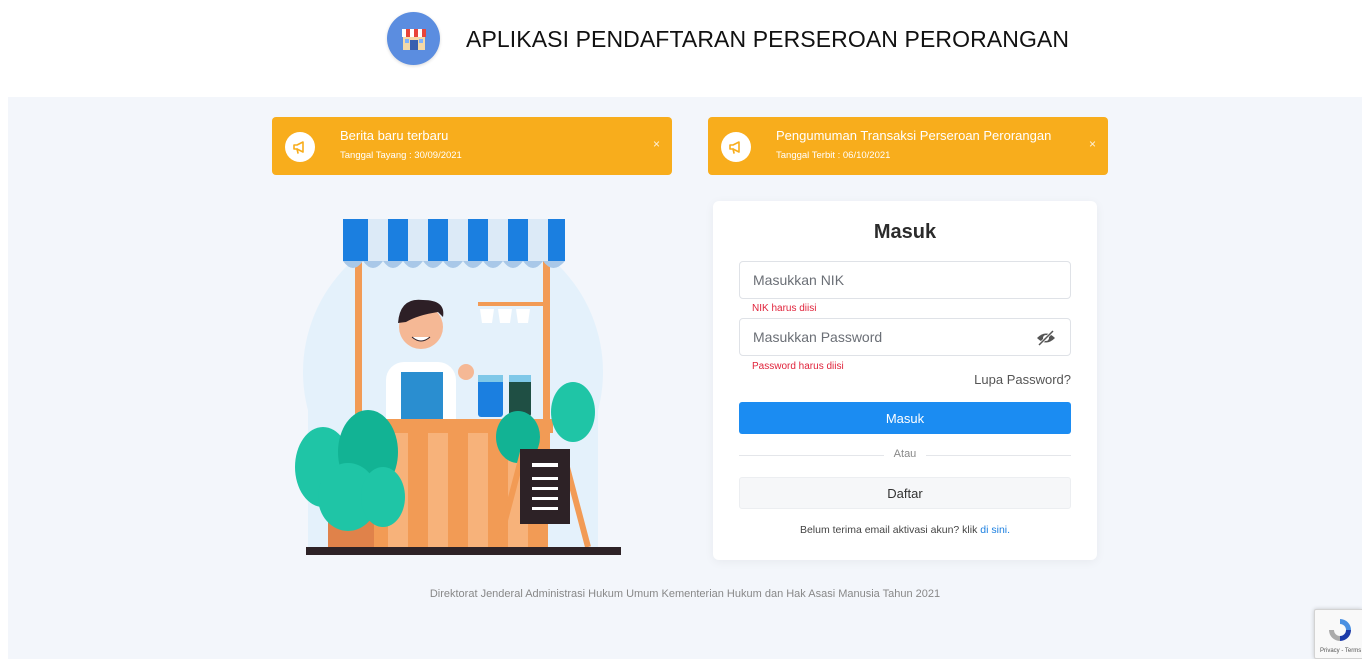  What do you see at coordinates (888, 530) in the screenshot?
I see `activation-text: Belum terima email aktivasi akun? klik` at bounding box center [888, 530].